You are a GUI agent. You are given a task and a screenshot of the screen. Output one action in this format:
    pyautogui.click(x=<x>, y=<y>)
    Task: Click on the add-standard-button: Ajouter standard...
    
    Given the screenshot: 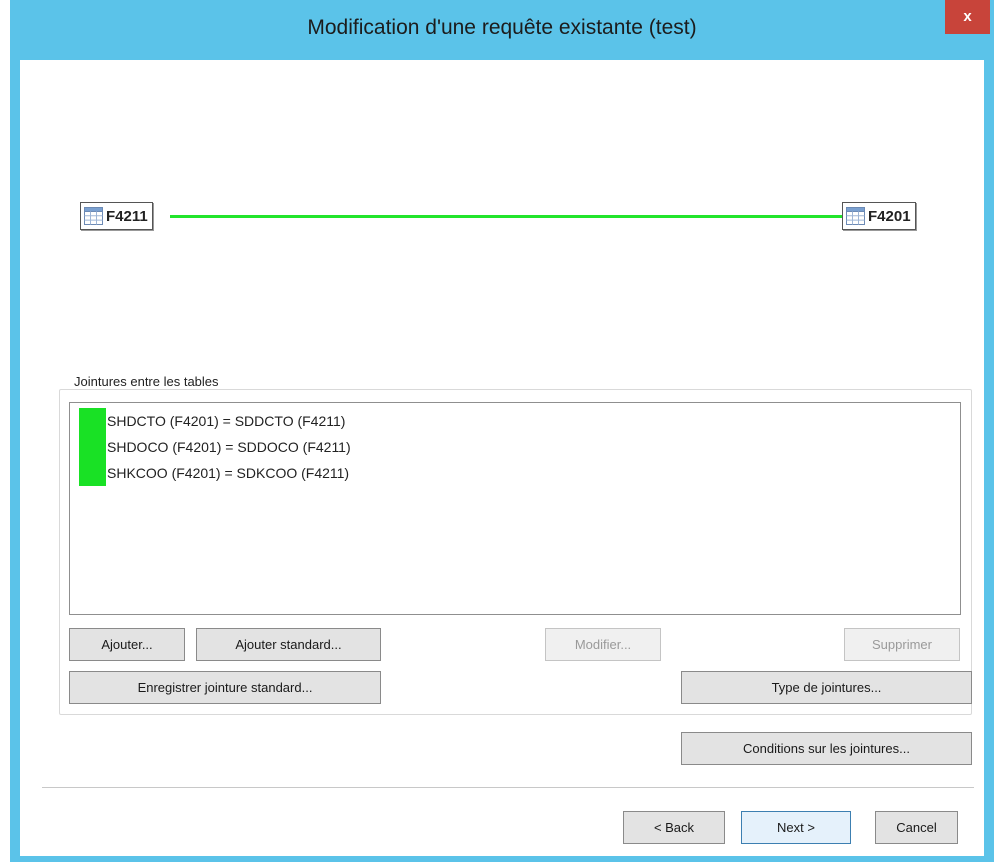 What is the action you would take?
    pyautogui.click(x=288, y=644)
    